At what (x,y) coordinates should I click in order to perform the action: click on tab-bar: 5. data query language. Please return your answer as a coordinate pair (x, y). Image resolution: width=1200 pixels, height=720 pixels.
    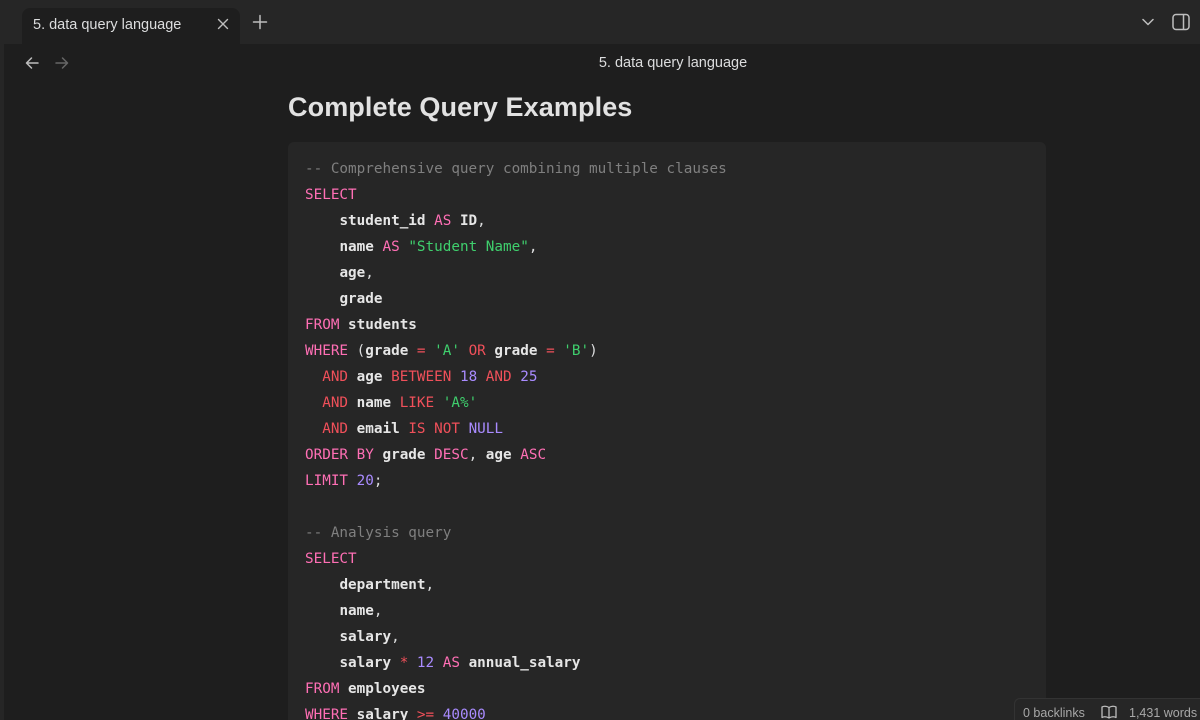
    Looking at the image, I should click on (600, 22).